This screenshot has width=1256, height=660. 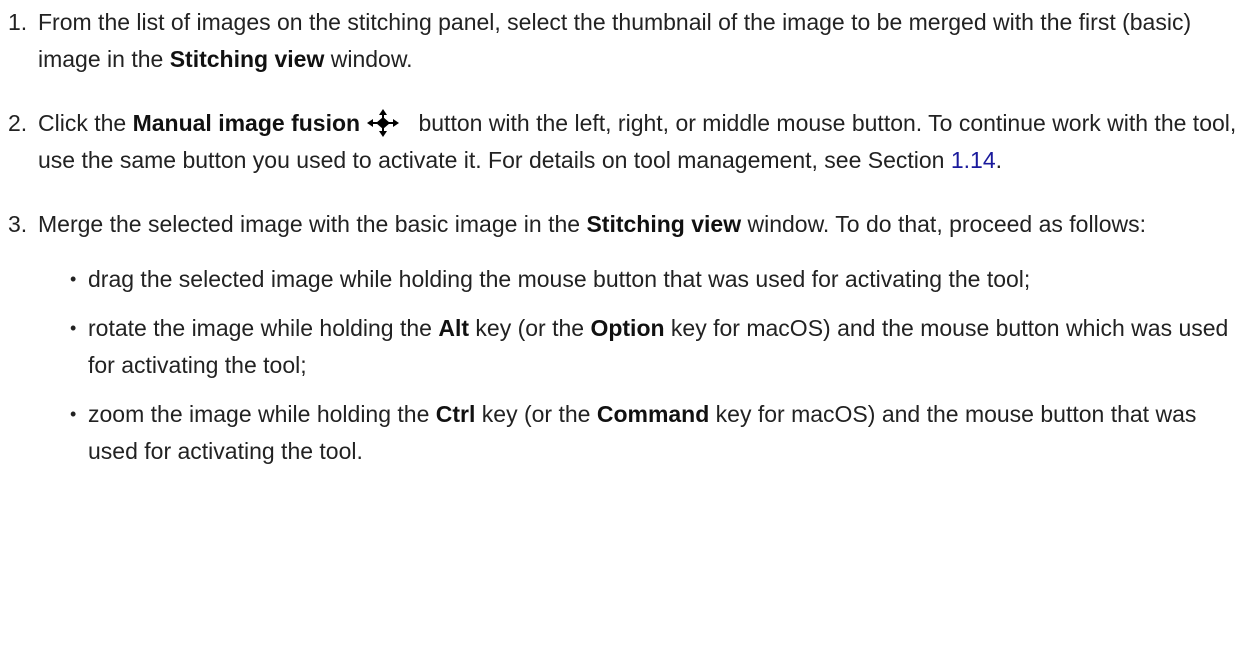 What do you see at coordinates (18, 22) in the screenshot?
I see `step-number: 1.` at bounding box center [18, 22].